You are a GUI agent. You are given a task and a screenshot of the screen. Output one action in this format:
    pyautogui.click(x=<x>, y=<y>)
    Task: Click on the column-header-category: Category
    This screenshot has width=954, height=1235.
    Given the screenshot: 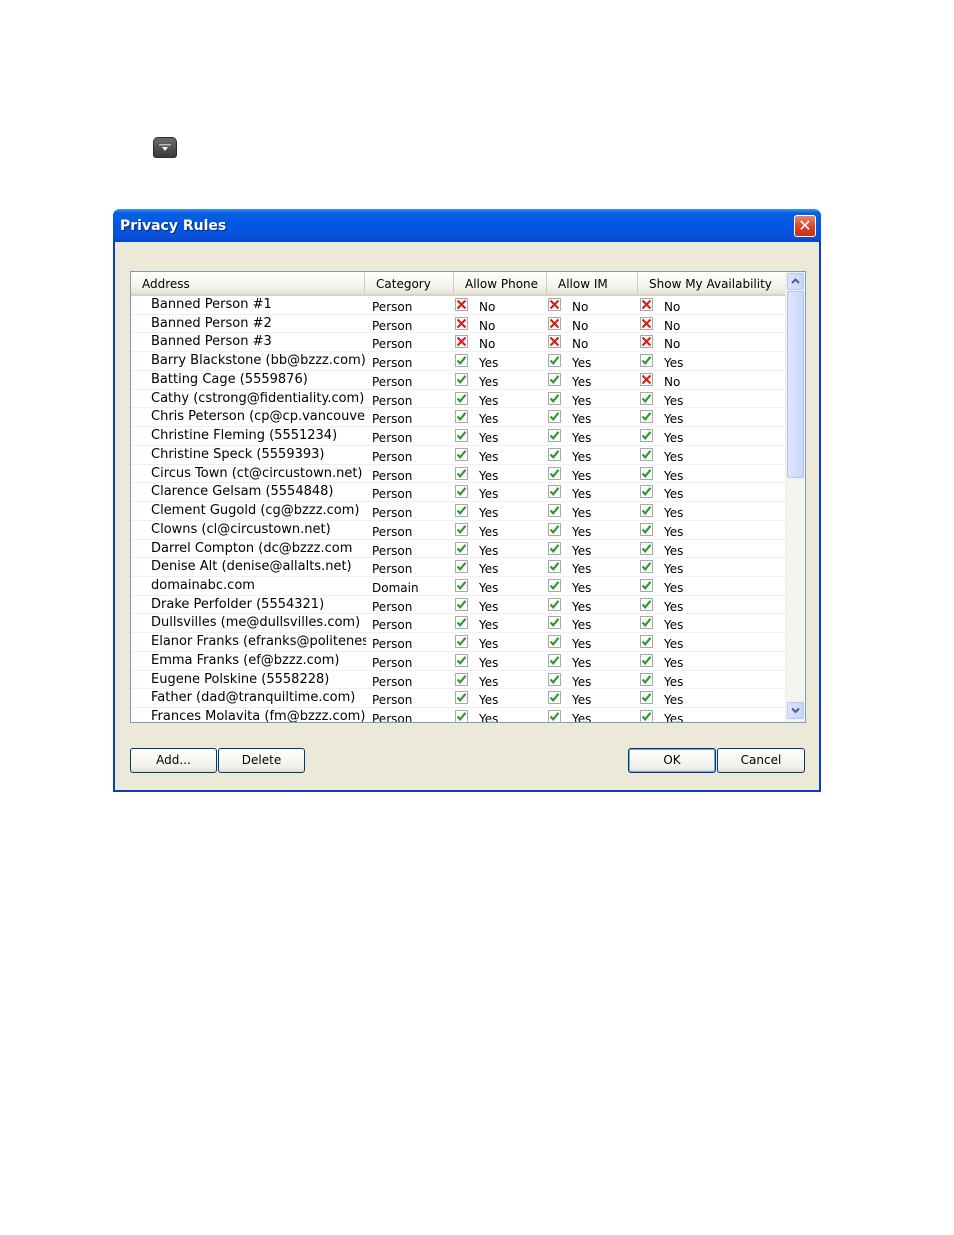 What is the action you would take?
    pyautogui.click(x=409, y=283)
    